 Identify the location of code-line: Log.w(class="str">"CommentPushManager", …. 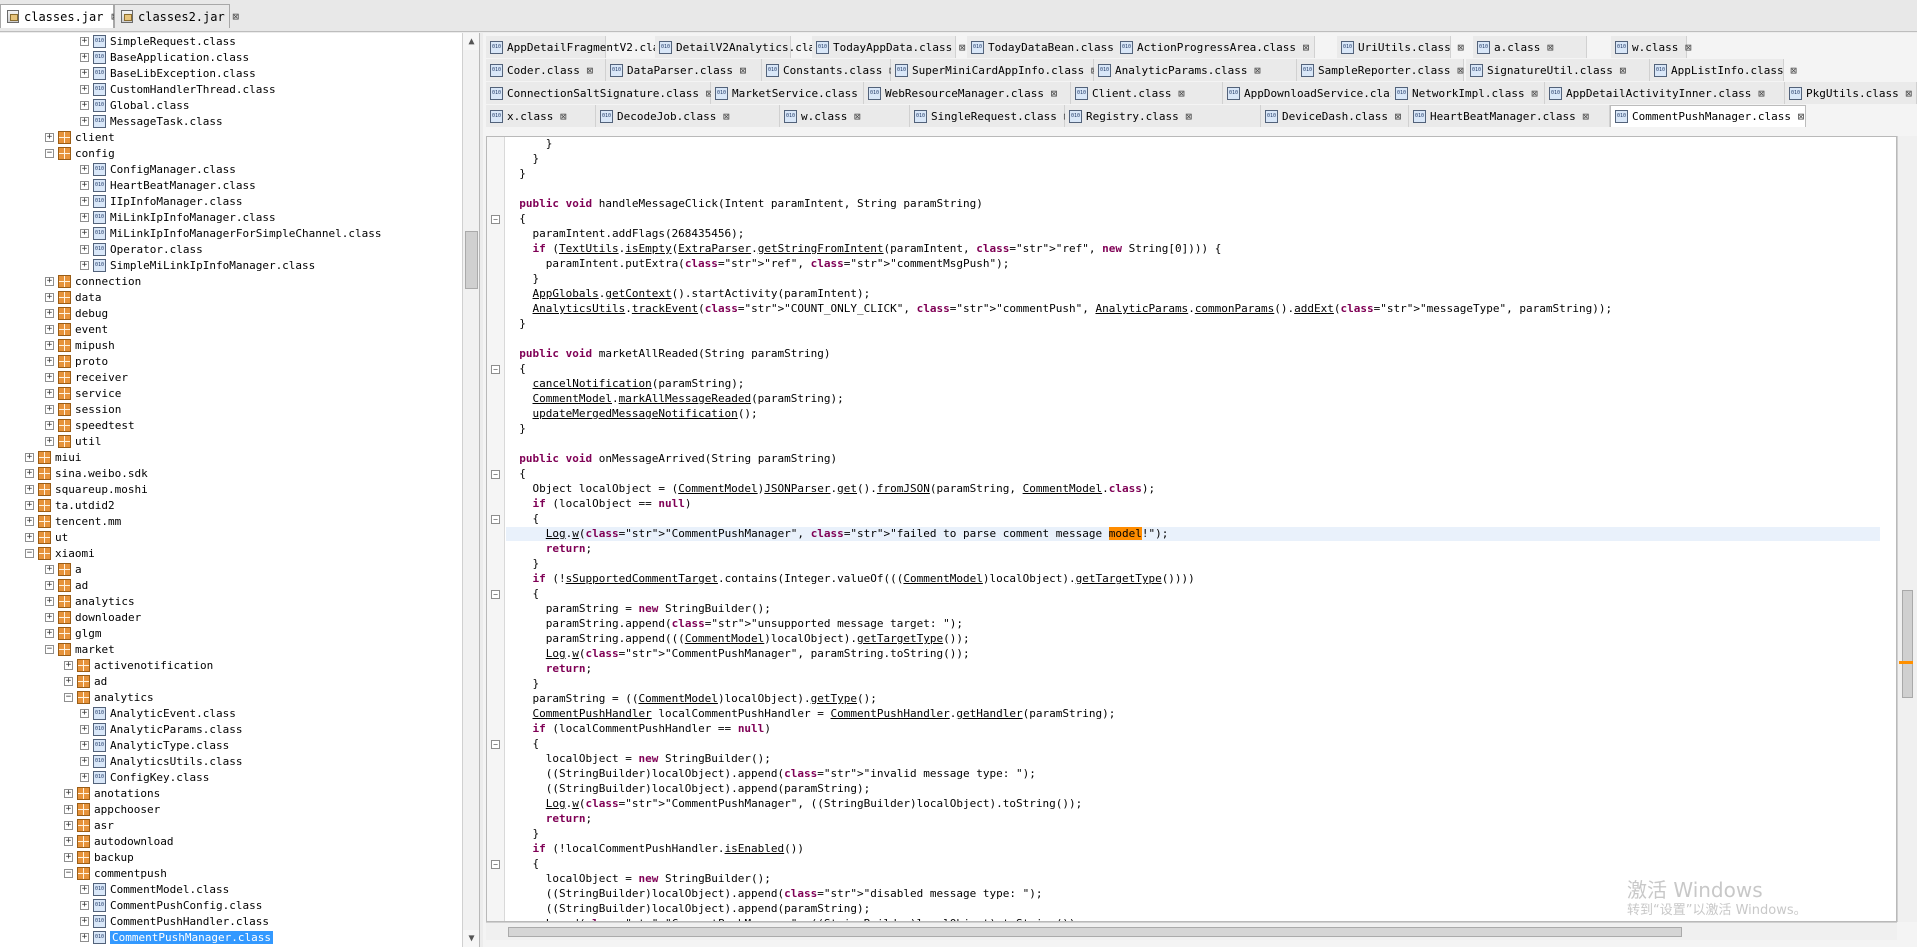
(1193, 804).